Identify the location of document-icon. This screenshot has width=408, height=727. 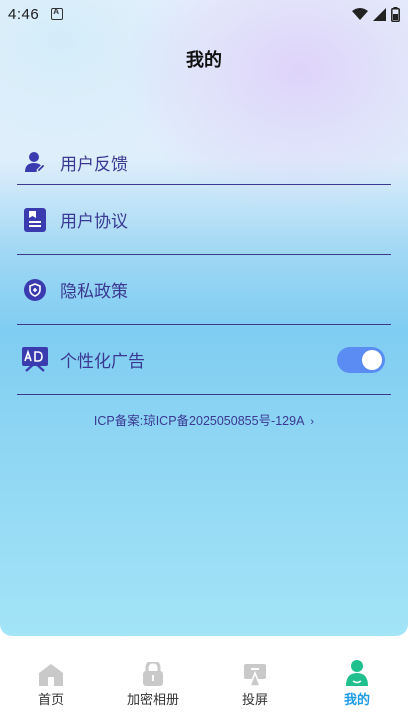
(35, 220).